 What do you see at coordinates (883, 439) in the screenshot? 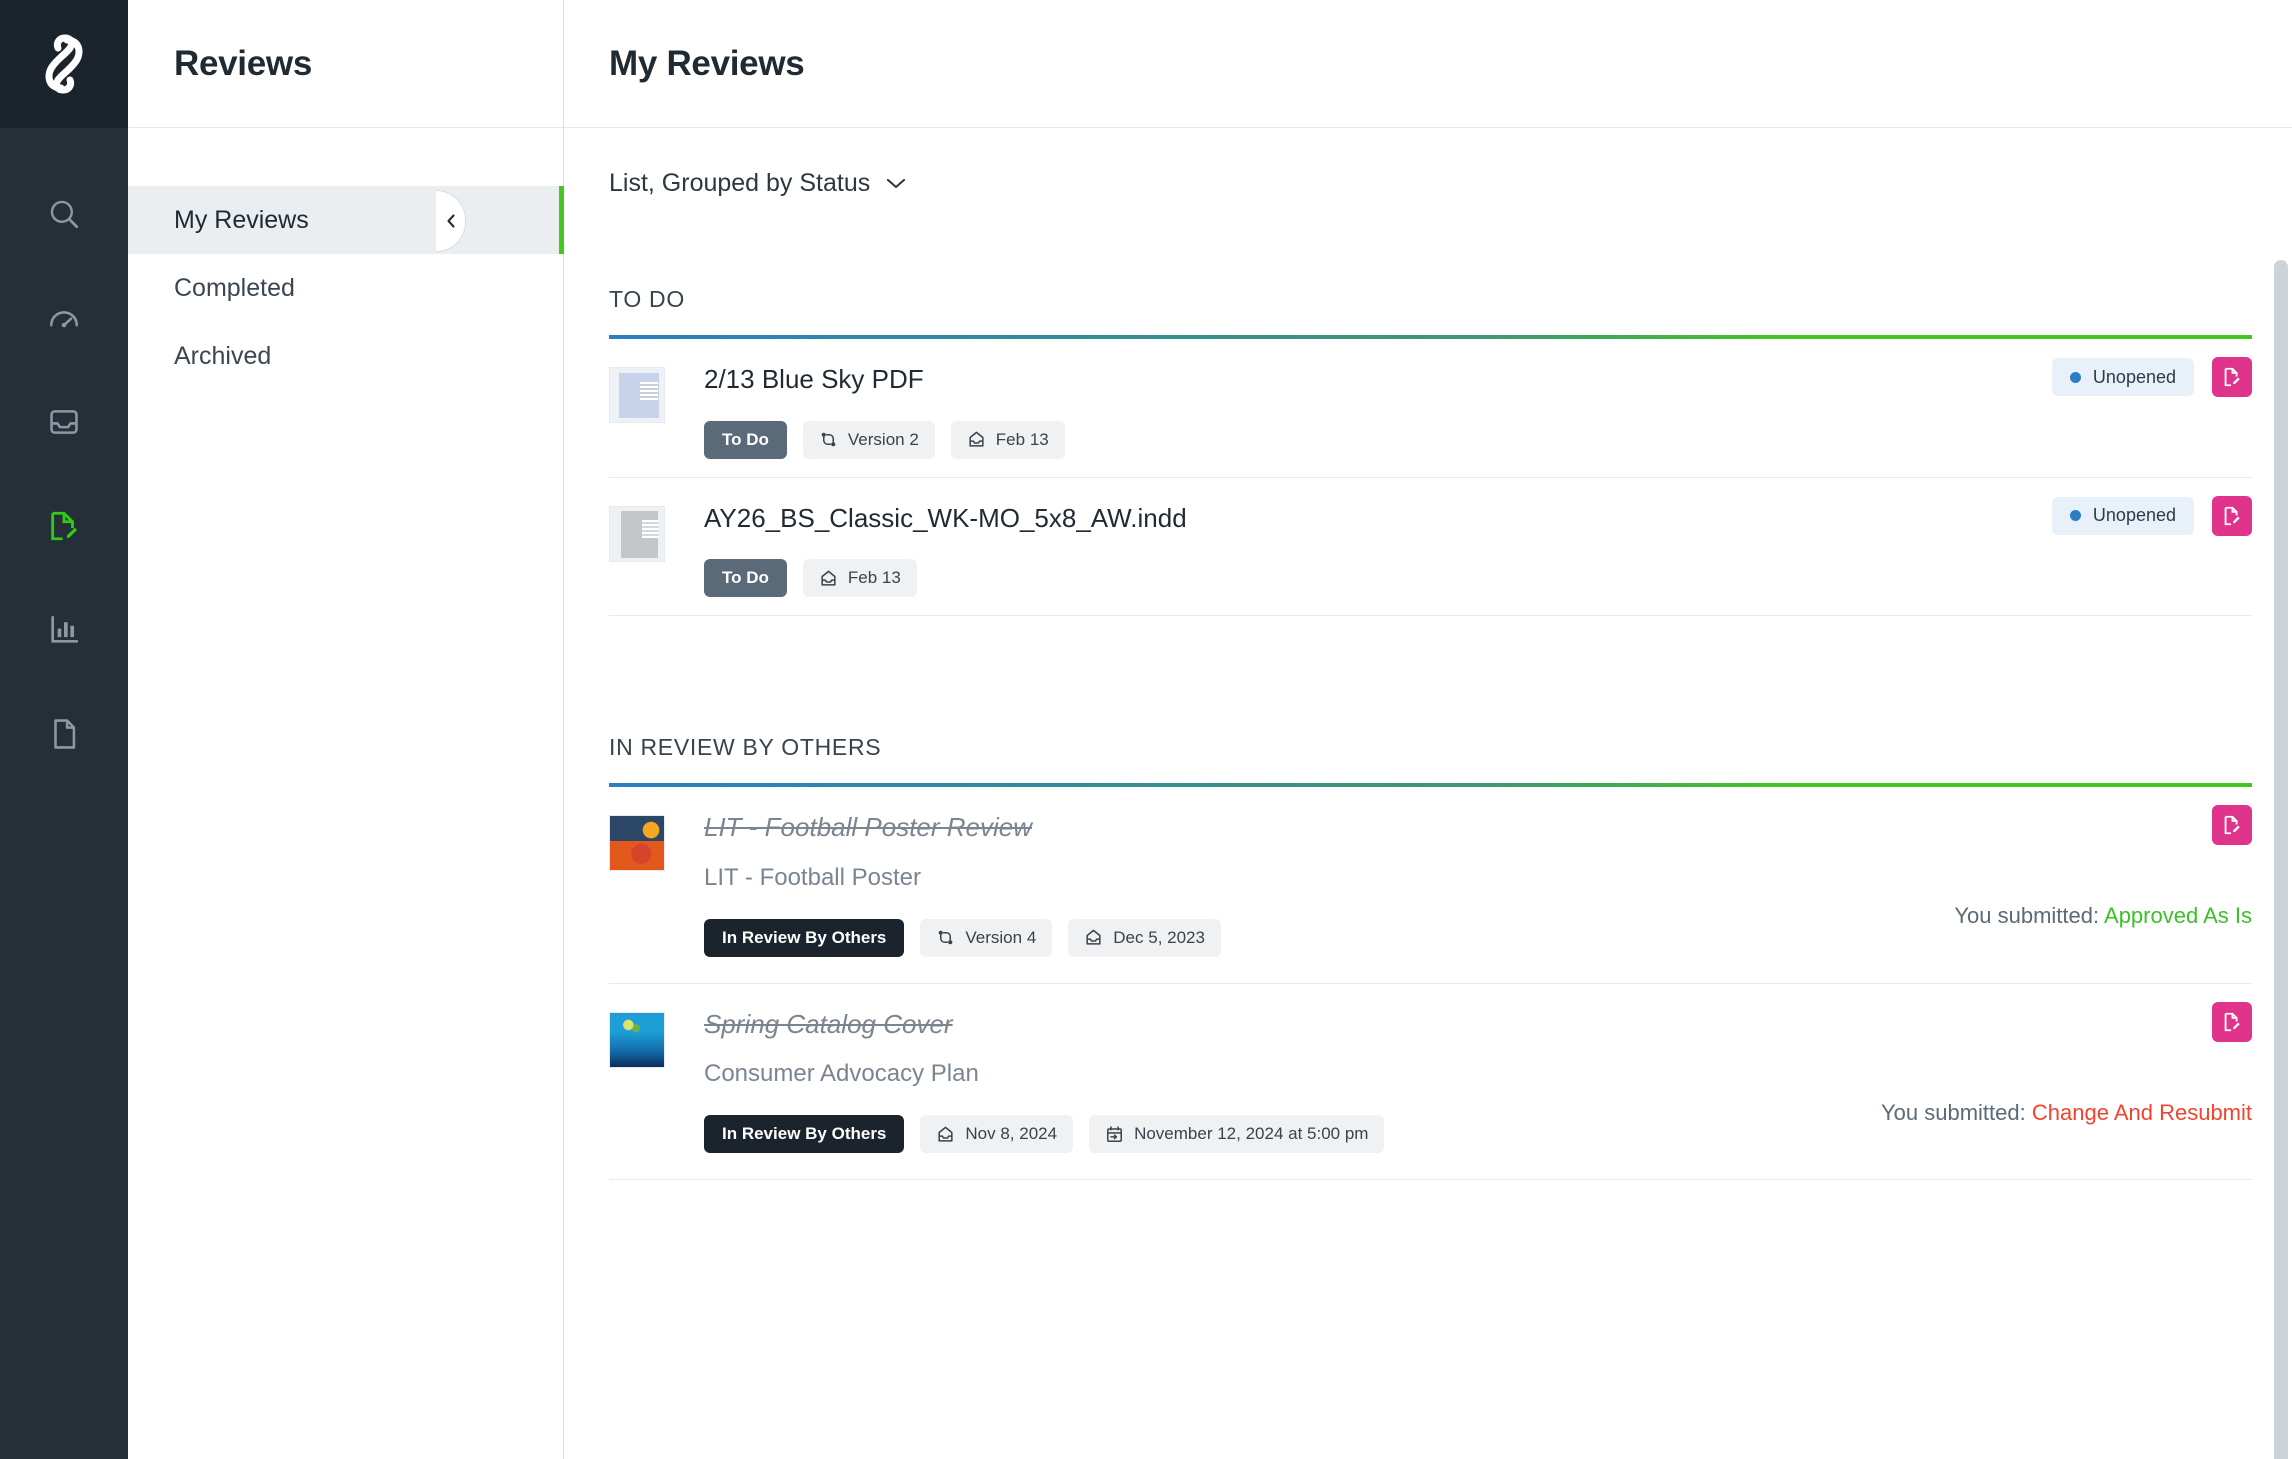
I see `version-label: Version 2` at bounding box center [883, 439].